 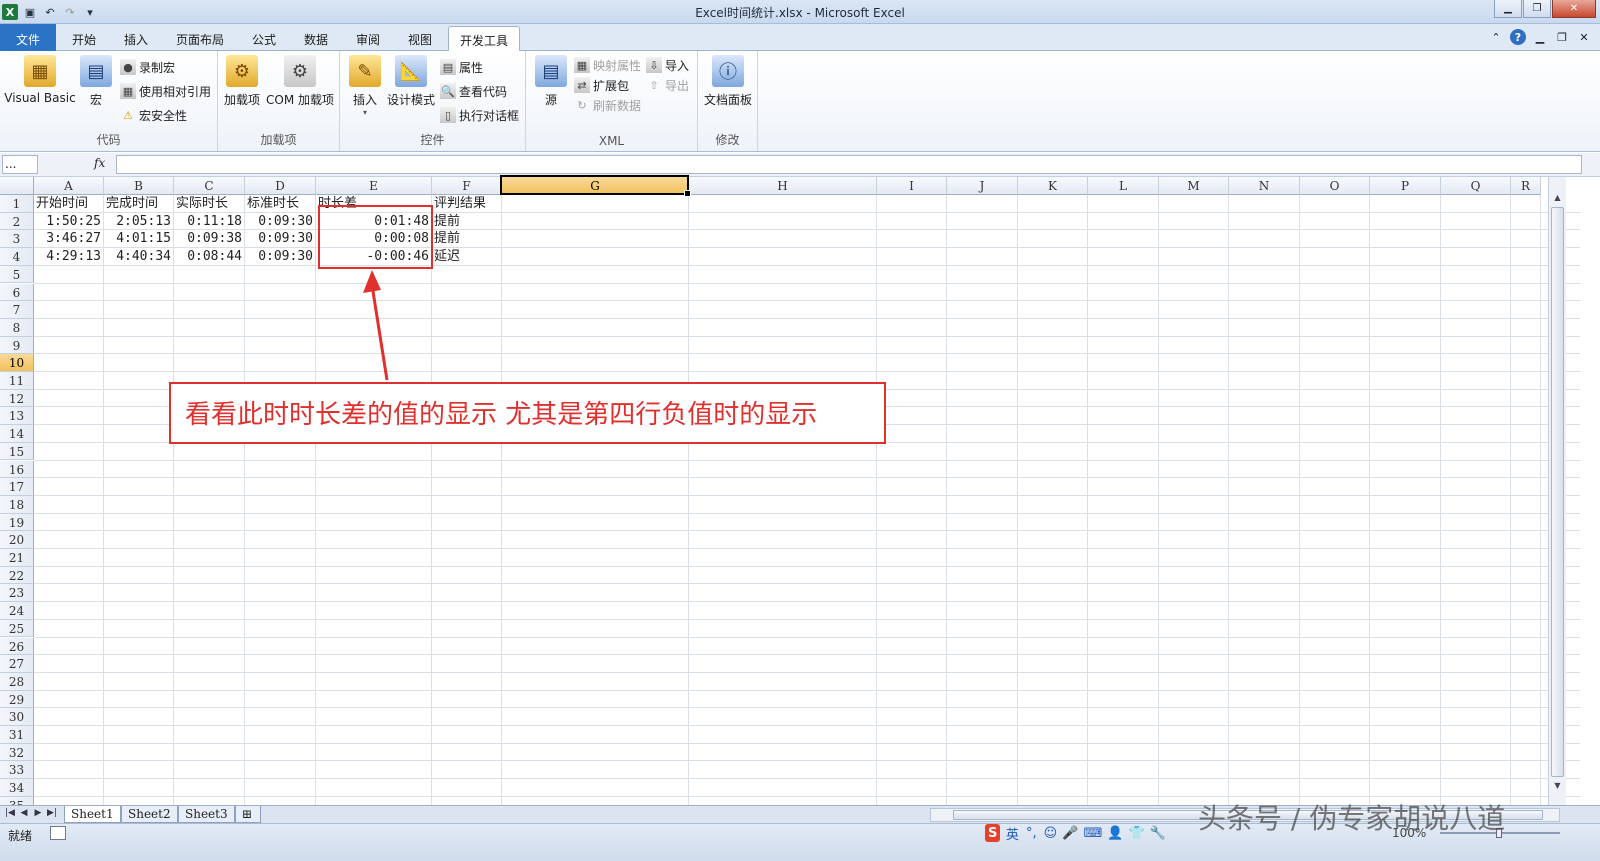 I want to click on first-sheet-icon: |◀, so click(x=10, y=813).